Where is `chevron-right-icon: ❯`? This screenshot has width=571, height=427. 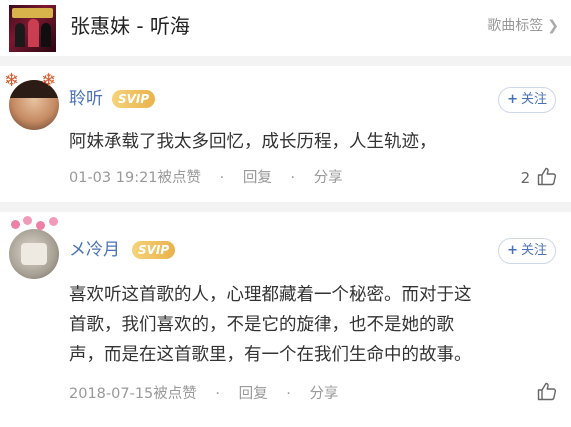
chevron-right-icon: ❯ is located at coordinates (553, 26).